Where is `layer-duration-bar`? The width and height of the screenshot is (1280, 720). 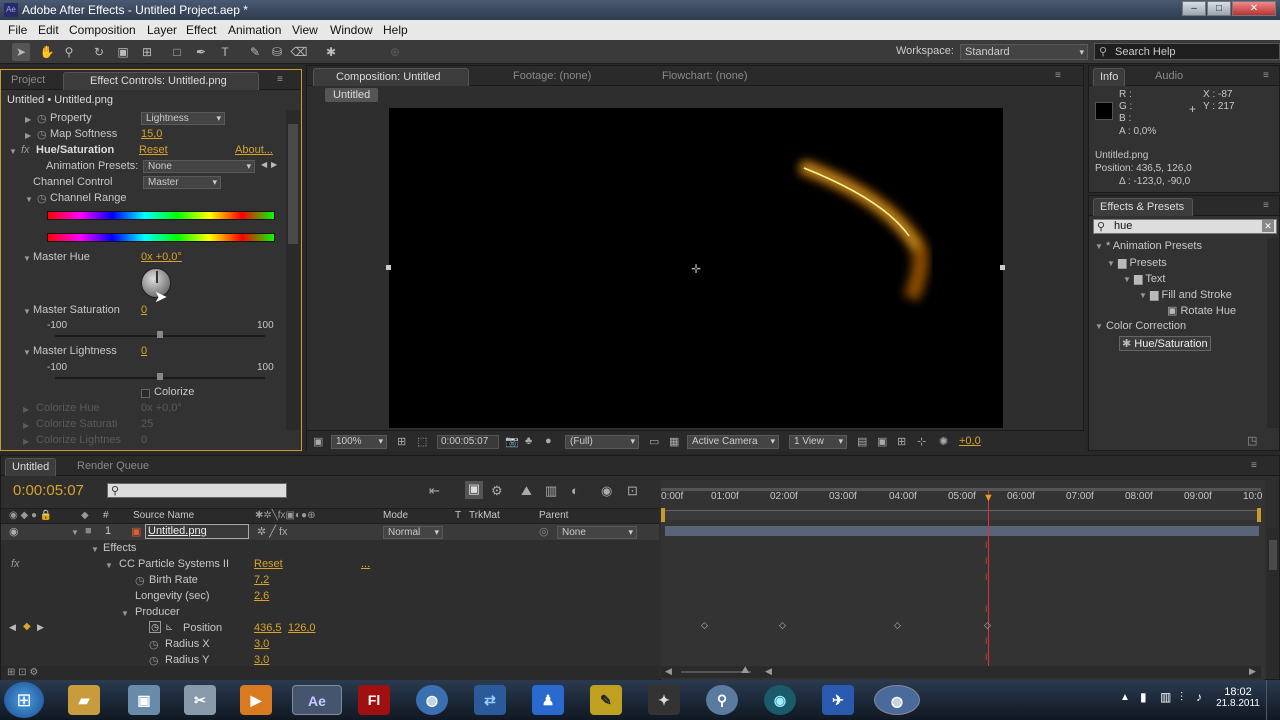
layer-duration-bar is located at coordinates (962, 531).